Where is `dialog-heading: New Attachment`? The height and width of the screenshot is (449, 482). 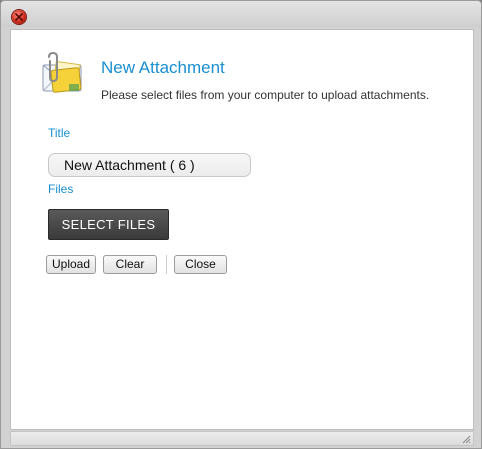
dialog-heading: New Attachment is located at coordinates (163, 67).